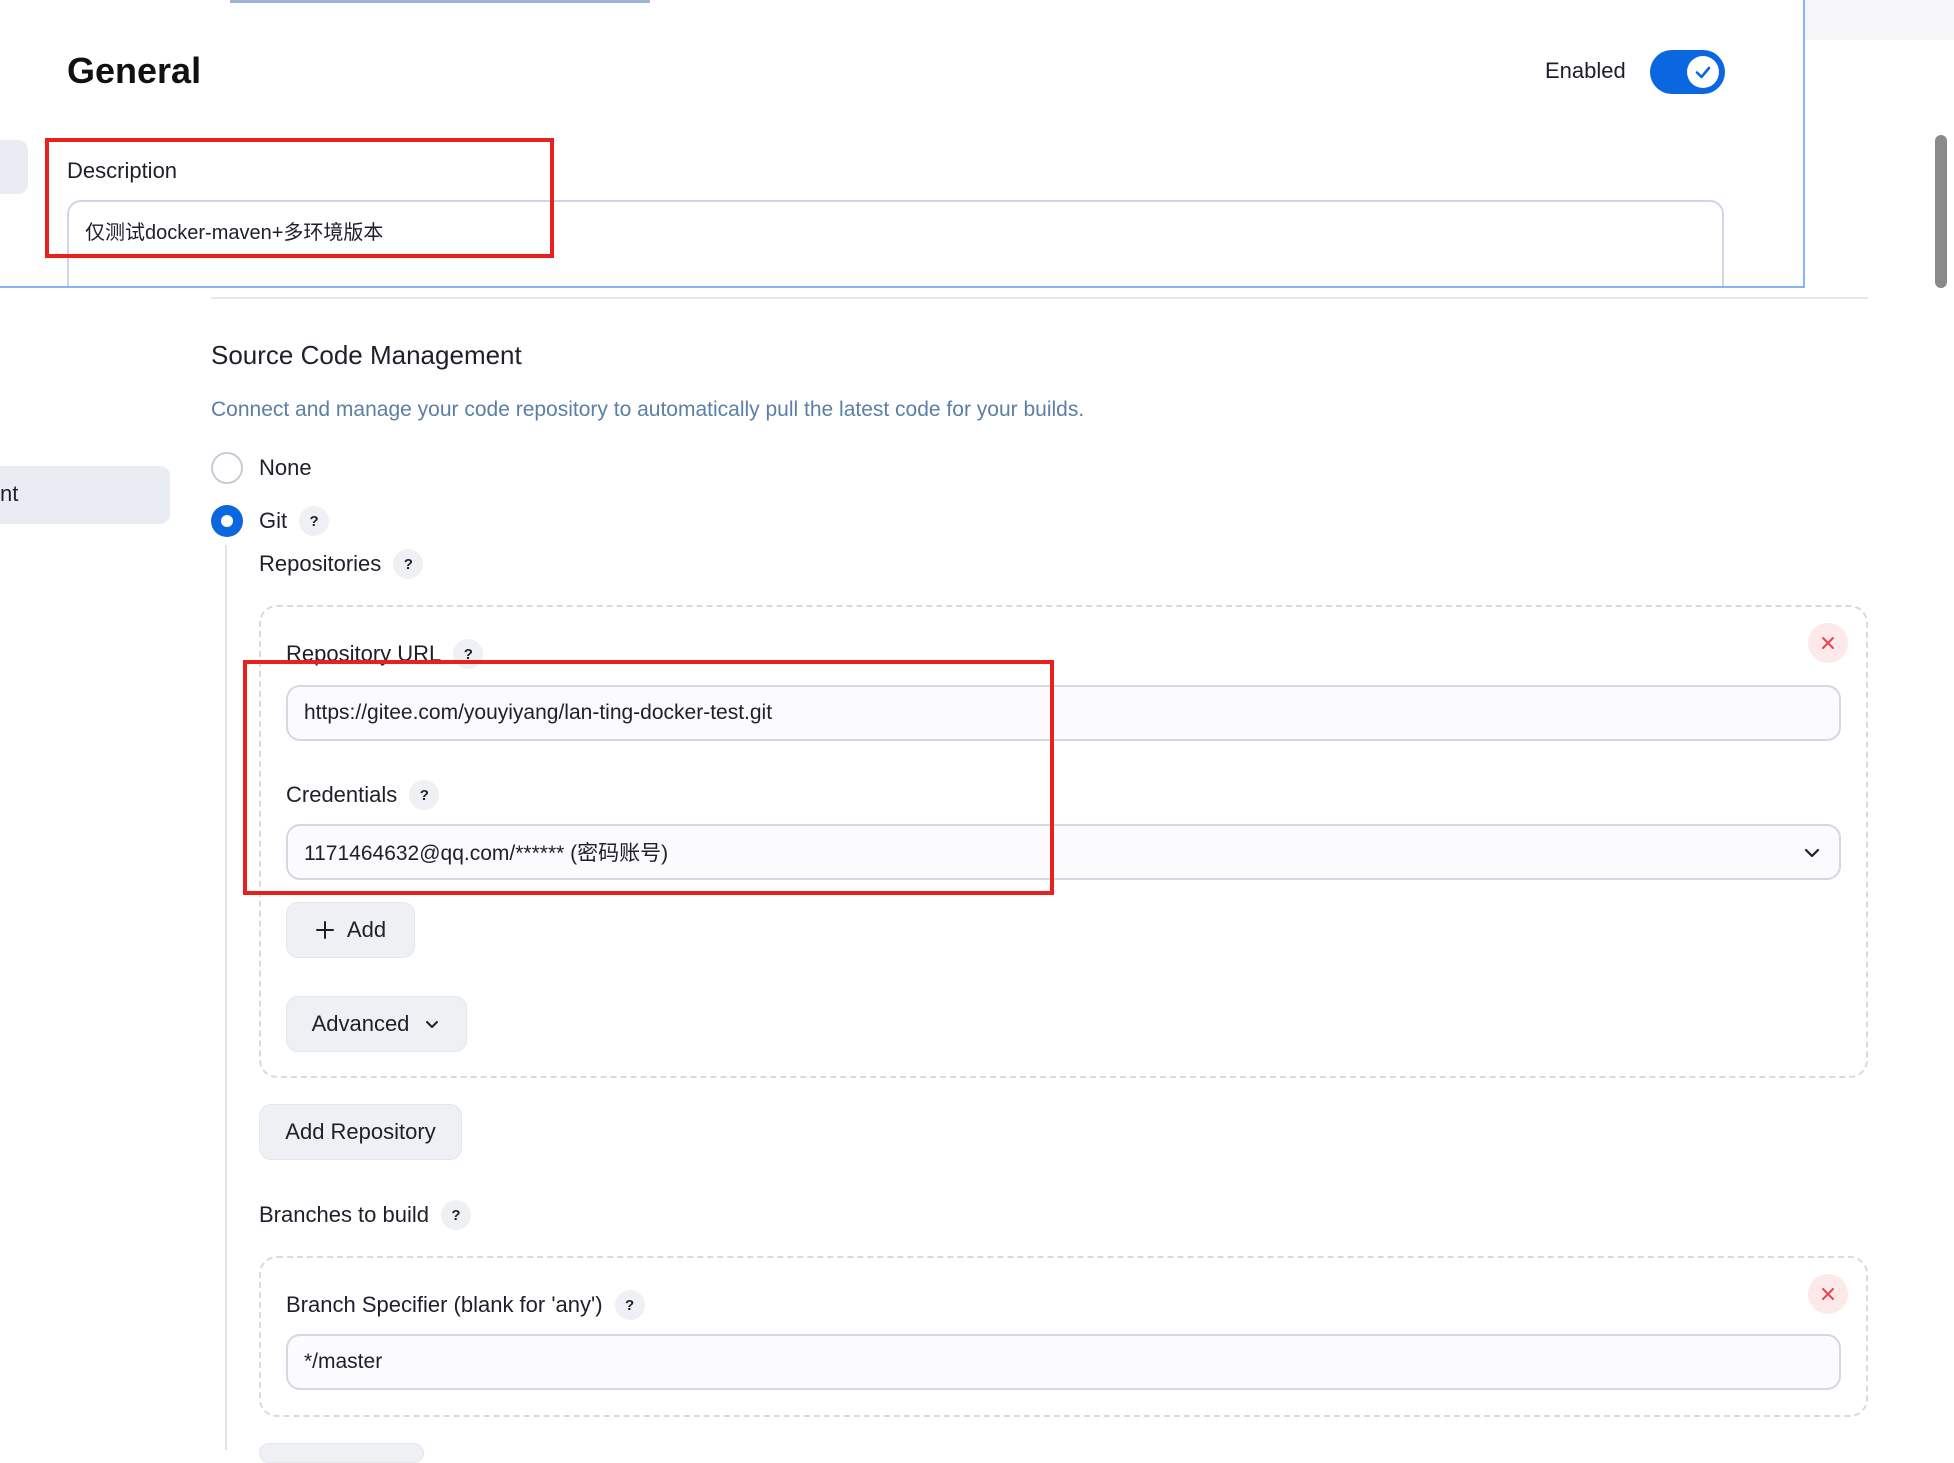 This screenshot has height=1463, width=1954. I want to click on tab-indicator, so click(440, 1).